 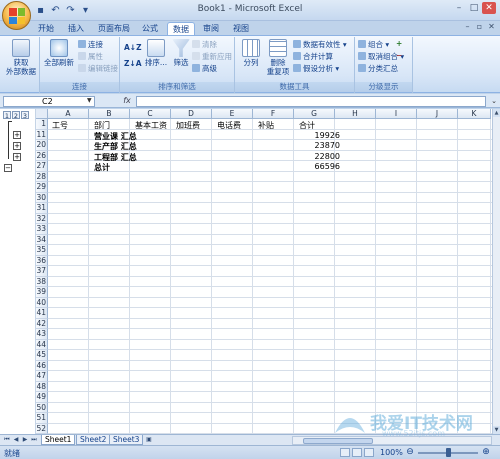 What do you see at coordinates (102, 125) in the screenshot?
I see `cell-b1: 部门` at bounding box center [102, 125].